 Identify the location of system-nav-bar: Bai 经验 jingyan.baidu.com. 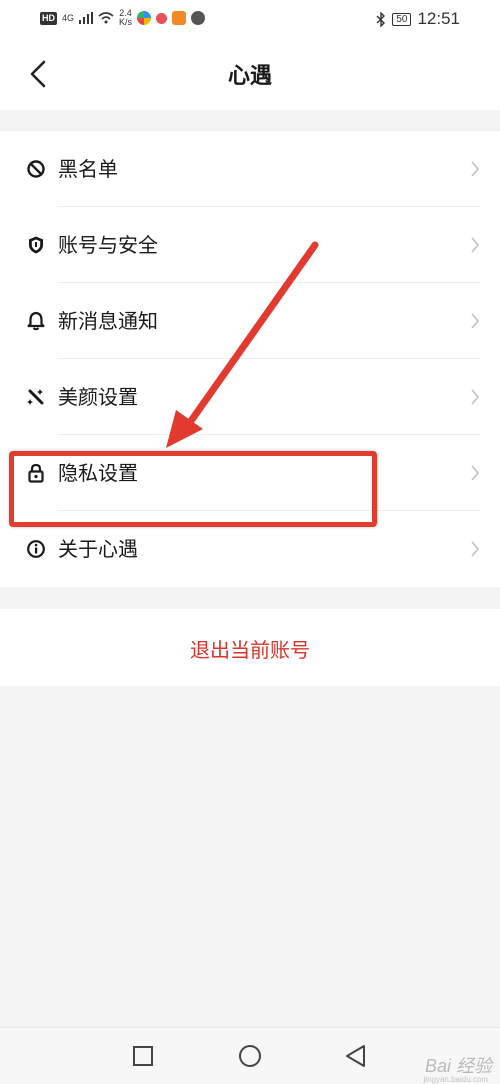
(250, 1055).